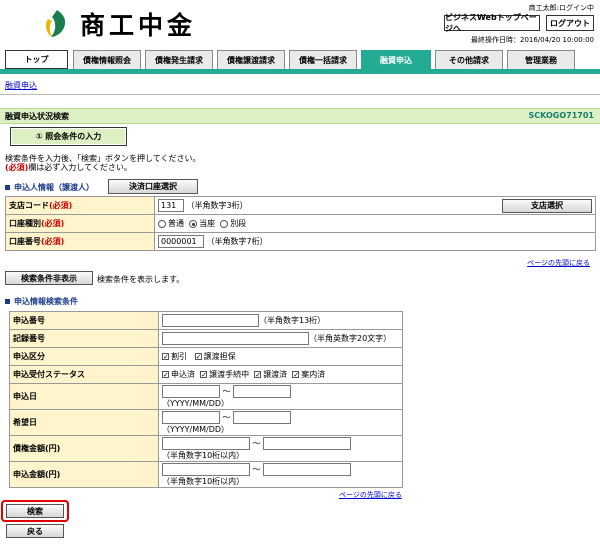 The width and height of the screenshot is (600, 545). Describe the element at coordinates (235, 338) in the screenshot. I see `record-number-input` at that location.